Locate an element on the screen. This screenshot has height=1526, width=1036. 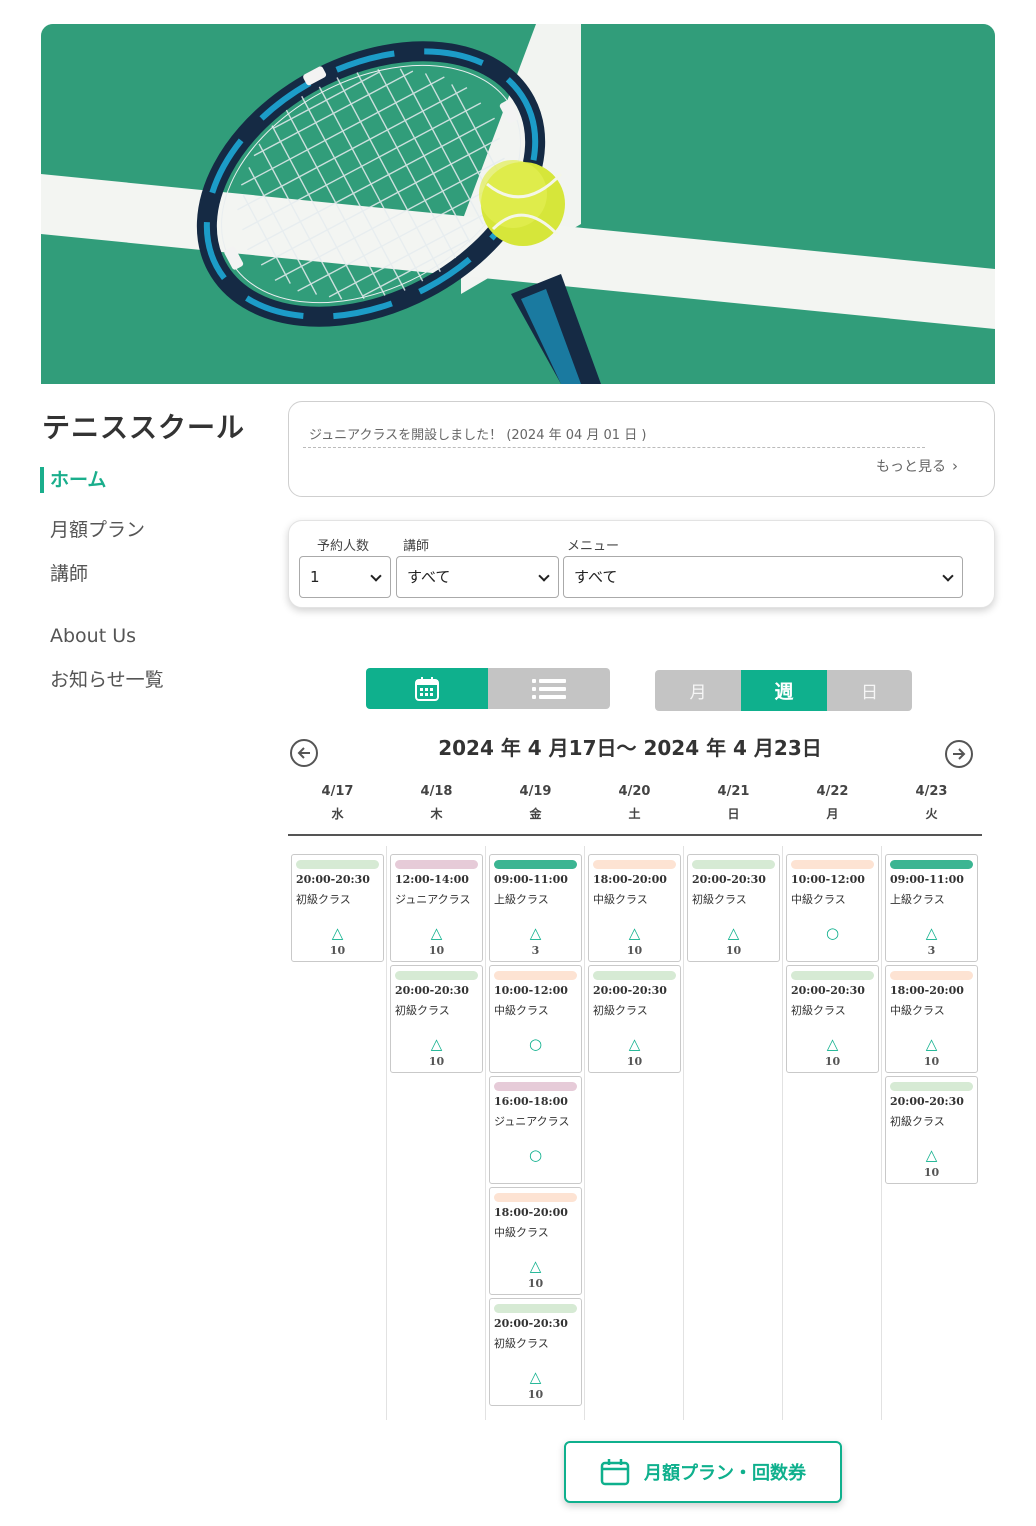
class-slot: 12:00-14:00 ジュニアクラス △ 10 is located at coordinates (436, 908).